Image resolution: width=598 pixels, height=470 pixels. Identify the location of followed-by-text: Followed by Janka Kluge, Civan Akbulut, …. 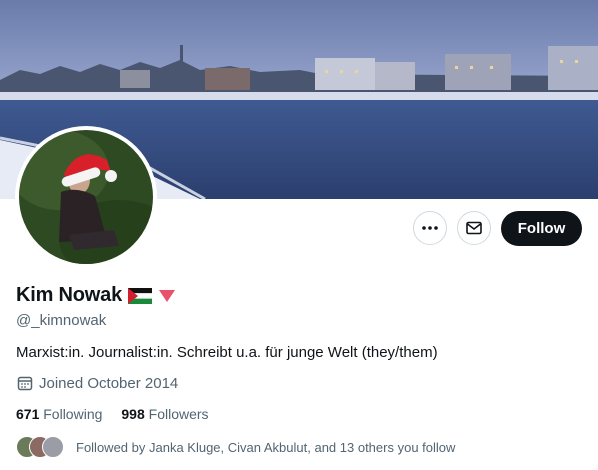
(266, 447).